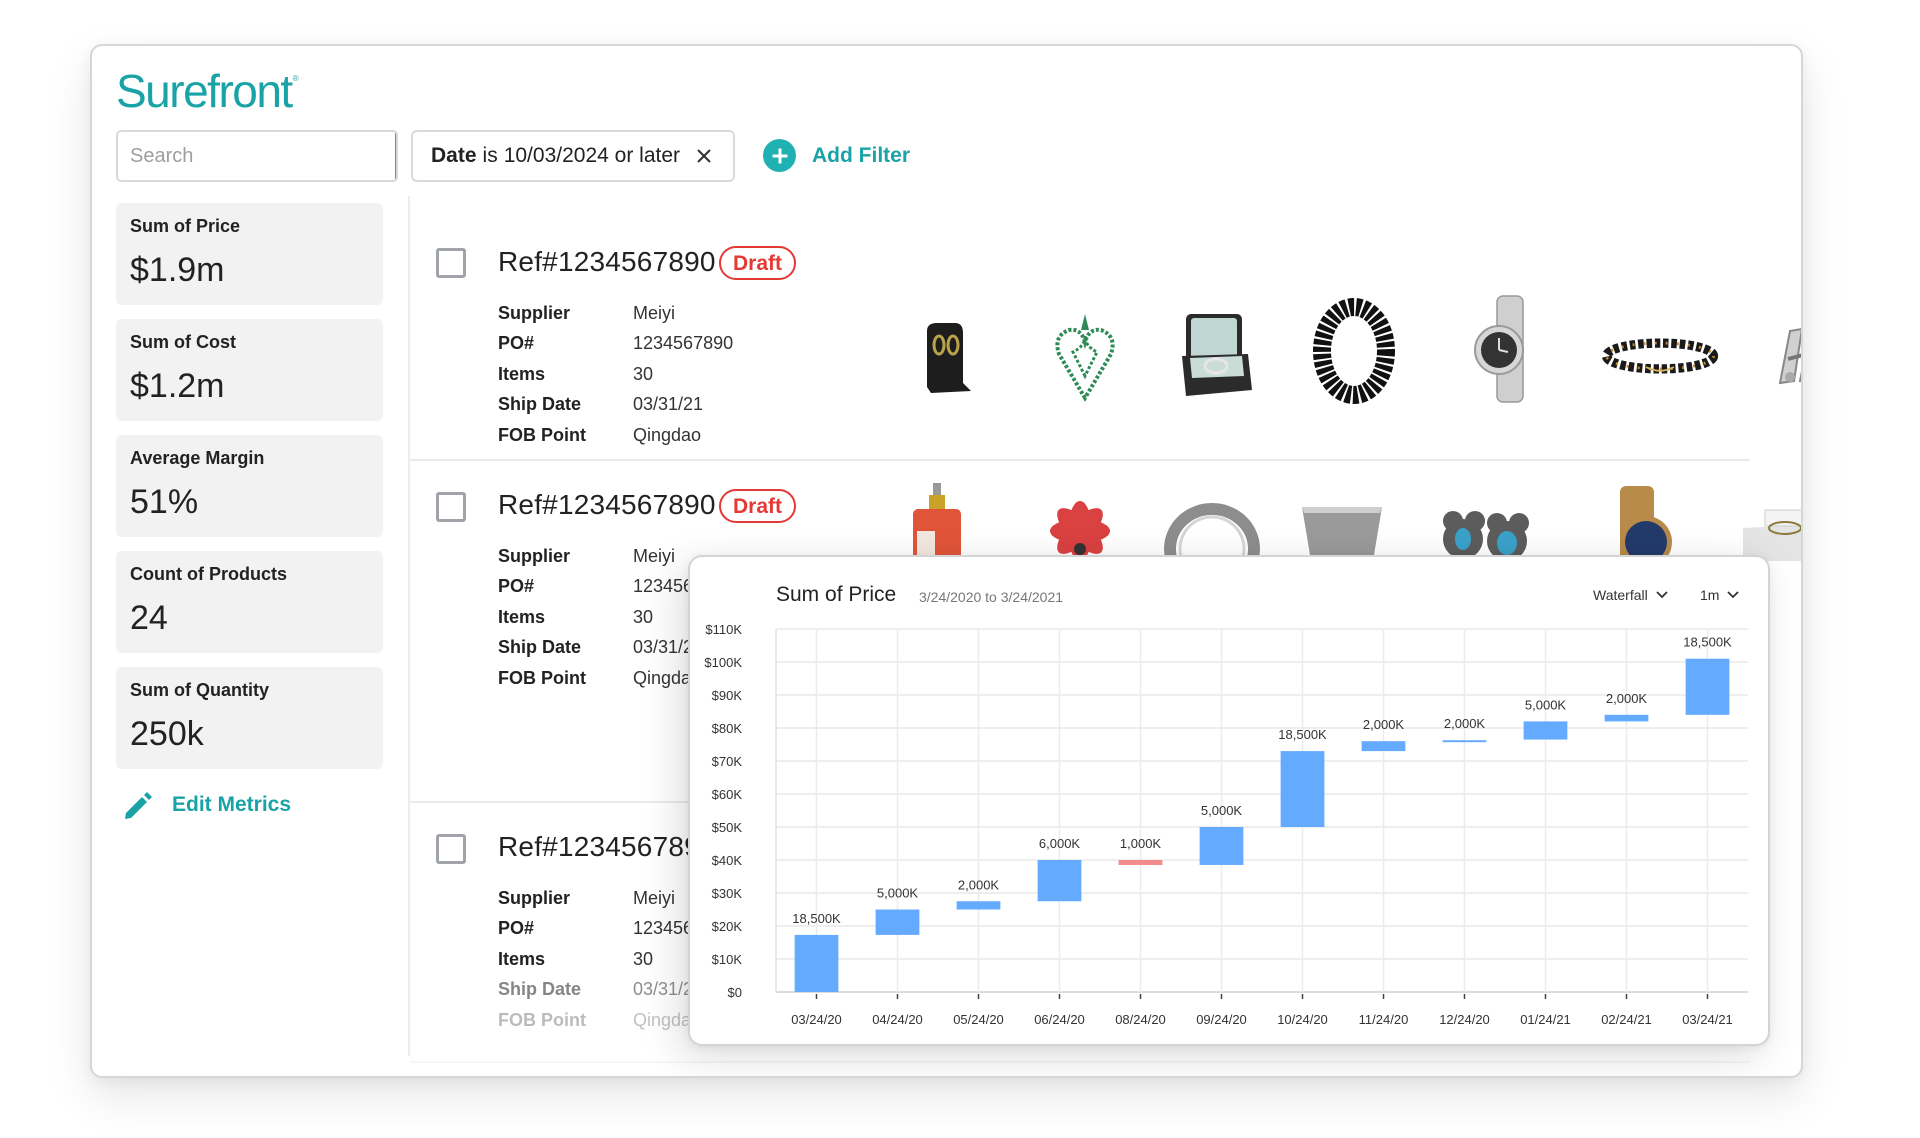 The height and width of the screenshot is (1138, 1920). What do you see at coordinates (1210, 531) in the screenshot?
I see `product-thumbnail-band-ring` at bounding box center [1210, 531].